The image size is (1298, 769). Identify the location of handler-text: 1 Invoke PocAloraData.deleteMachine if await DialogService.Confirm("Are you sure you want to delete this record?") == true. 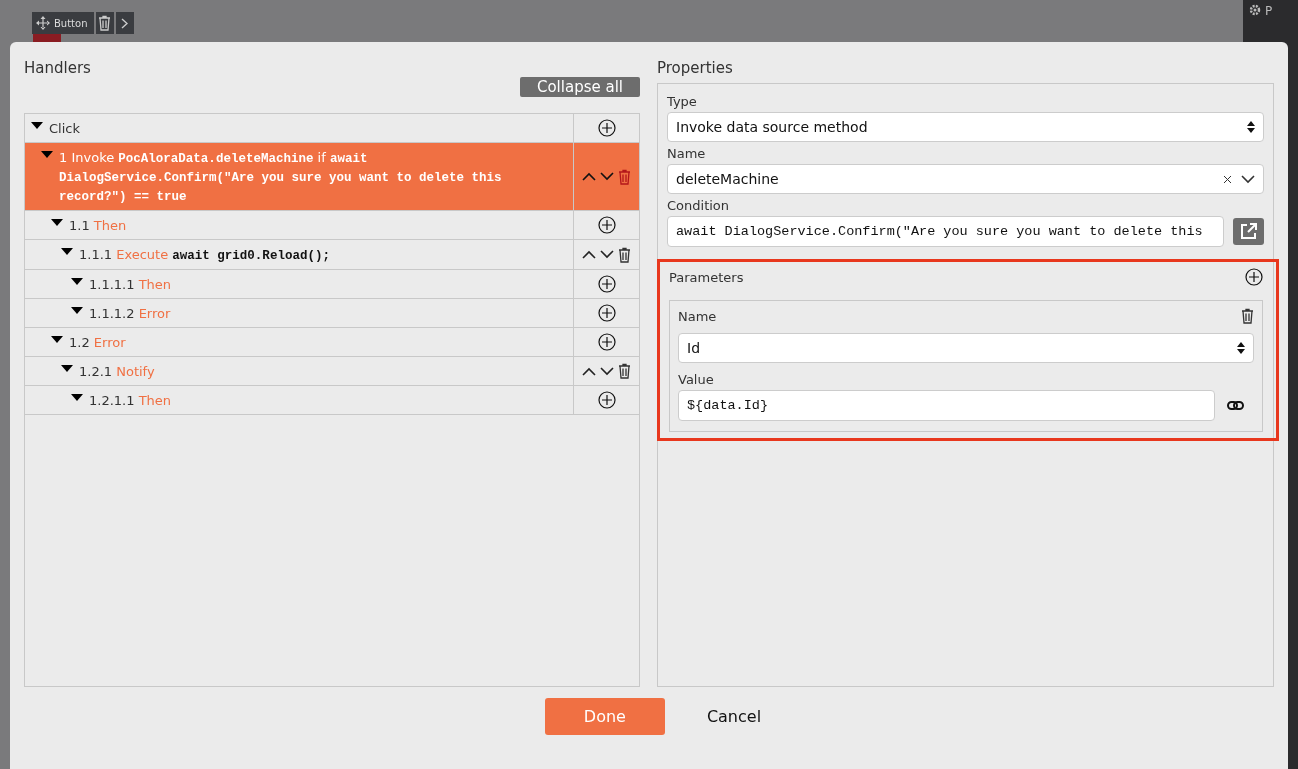
(281, 177).